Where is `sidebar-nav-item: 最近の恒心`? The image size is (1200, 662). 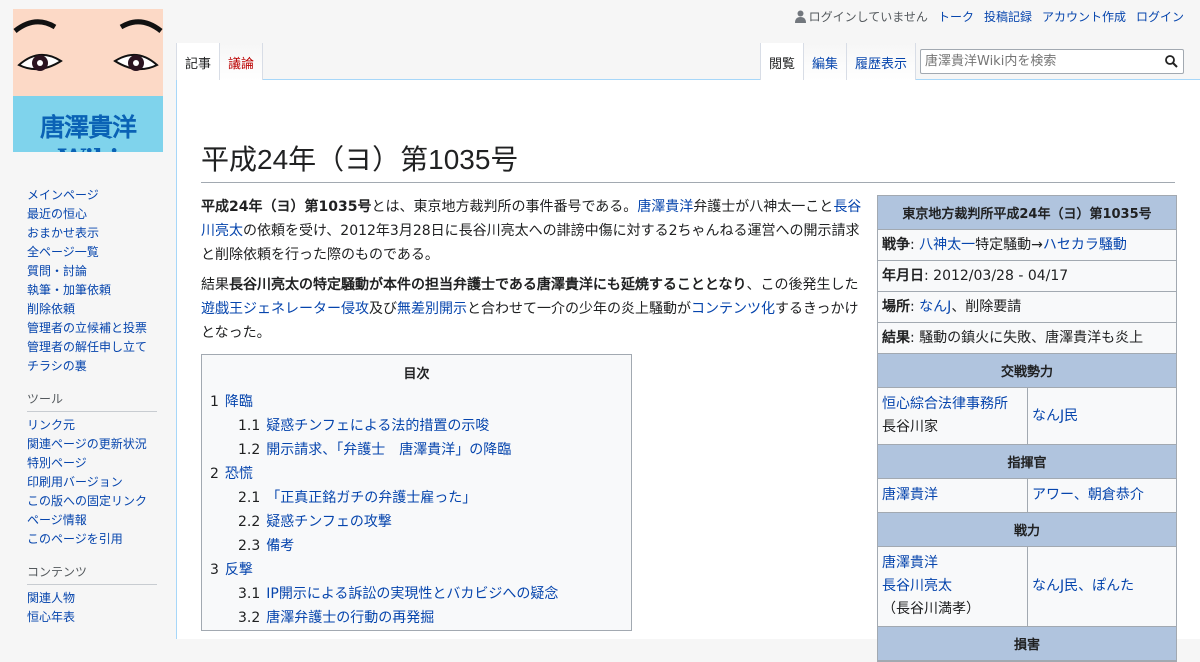
sidebar-nav-item: 最近の恒心 is located at coordinates (92, 214).